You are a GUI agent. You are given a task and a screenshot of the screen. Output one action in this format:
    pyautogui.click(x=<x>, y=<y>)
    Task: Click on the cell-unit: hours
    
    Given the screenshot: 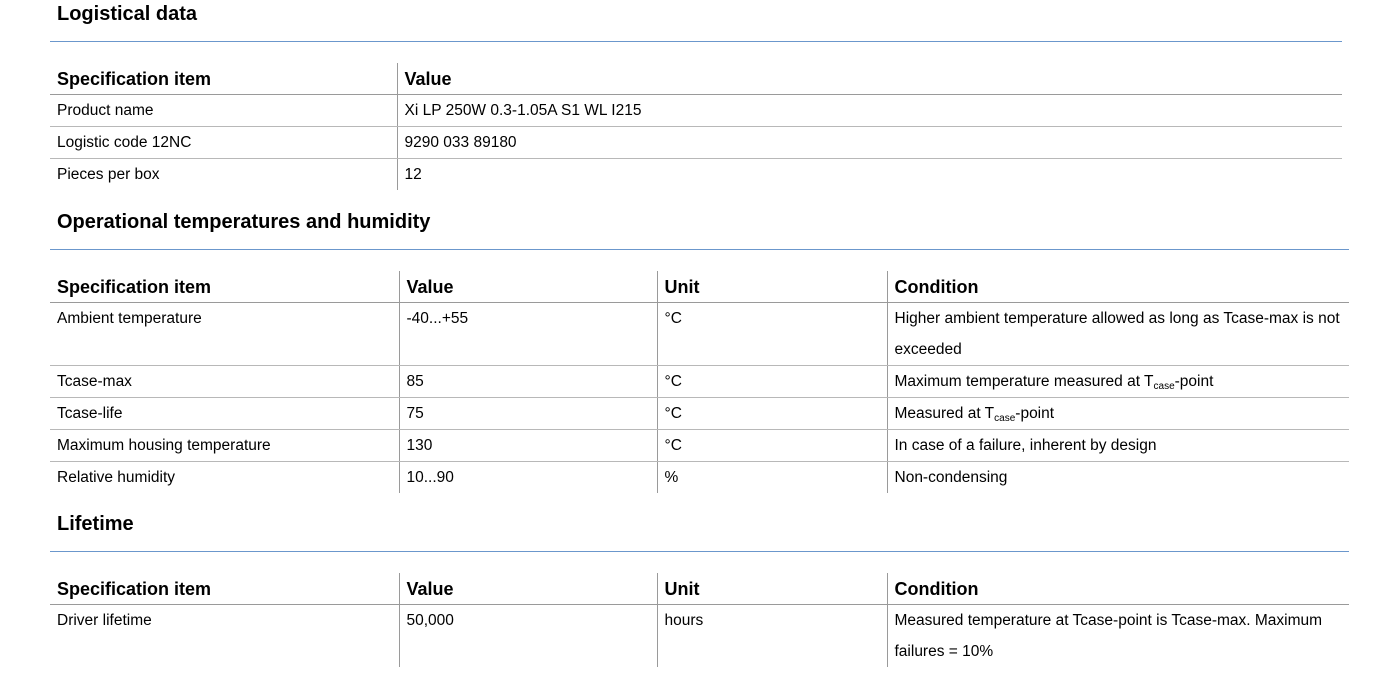 What is the action you would take?
    pyautogui.click(x=771, y=635)
    